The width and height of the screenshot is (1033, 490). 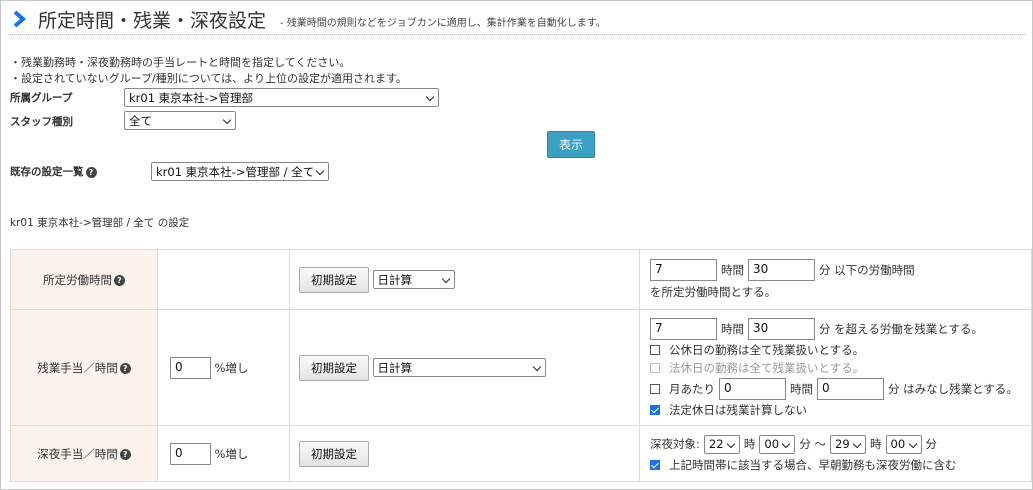 What do you see at coordinates (738, 409) in the screenshot?
I see `legal-holiday-no-calc-label: 法定休日は残業計算しない` at bounding box center [738, 409].